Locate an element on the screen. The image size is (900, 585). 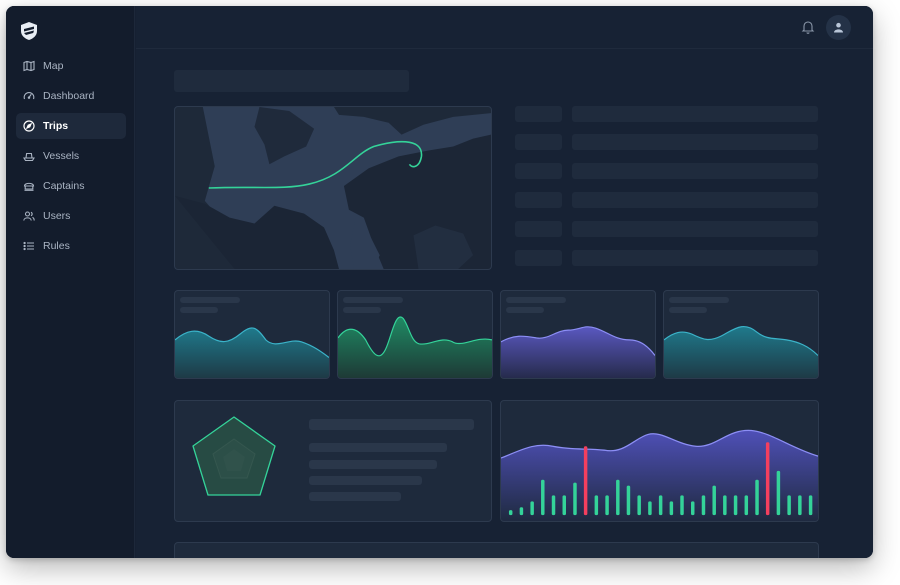
speedometer-icon is located at coordinates (29, 96).